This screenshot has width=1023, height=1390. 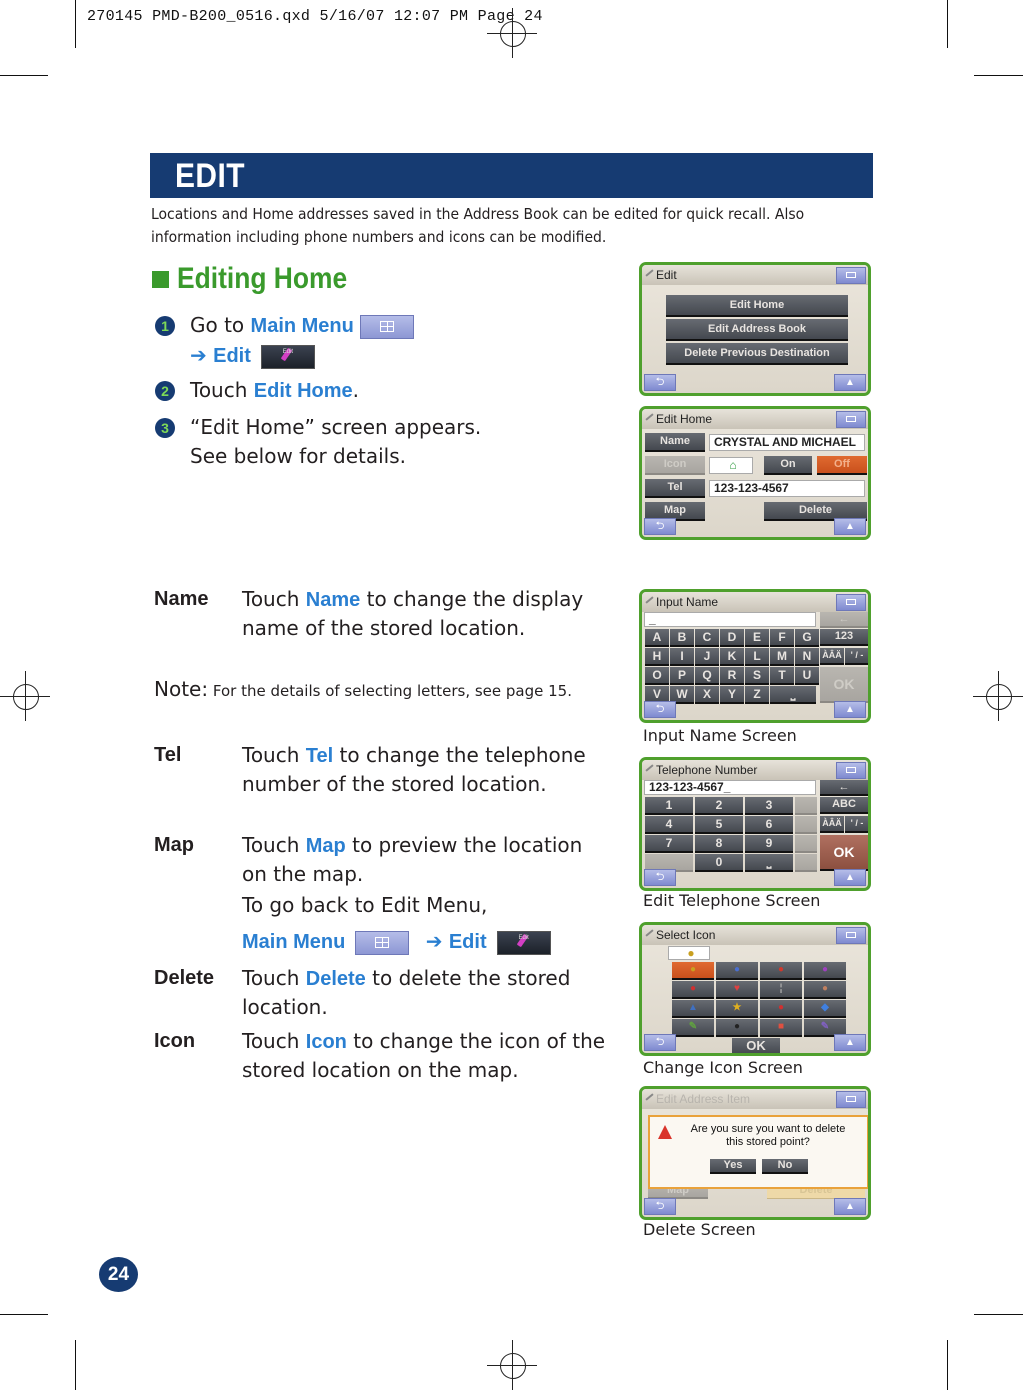 What do you see at coordinates (732, 676) in the screenshot?
I see `letter-key: R` at bounding box center [732, 676].